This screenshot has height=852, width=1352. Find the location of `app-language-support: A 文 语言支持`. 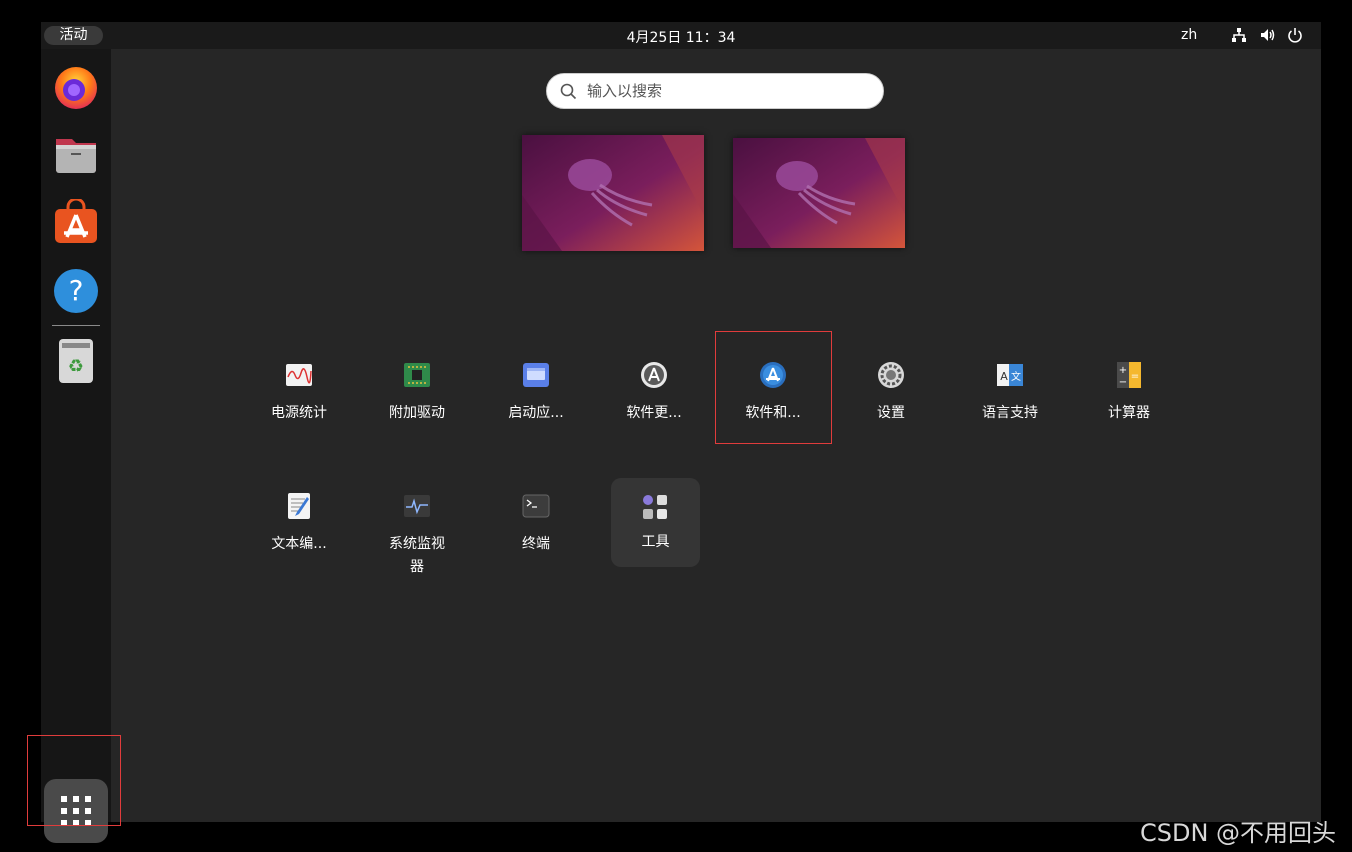

app-language-support: A 文 语言支持 is located at coordinates (1010, 388).